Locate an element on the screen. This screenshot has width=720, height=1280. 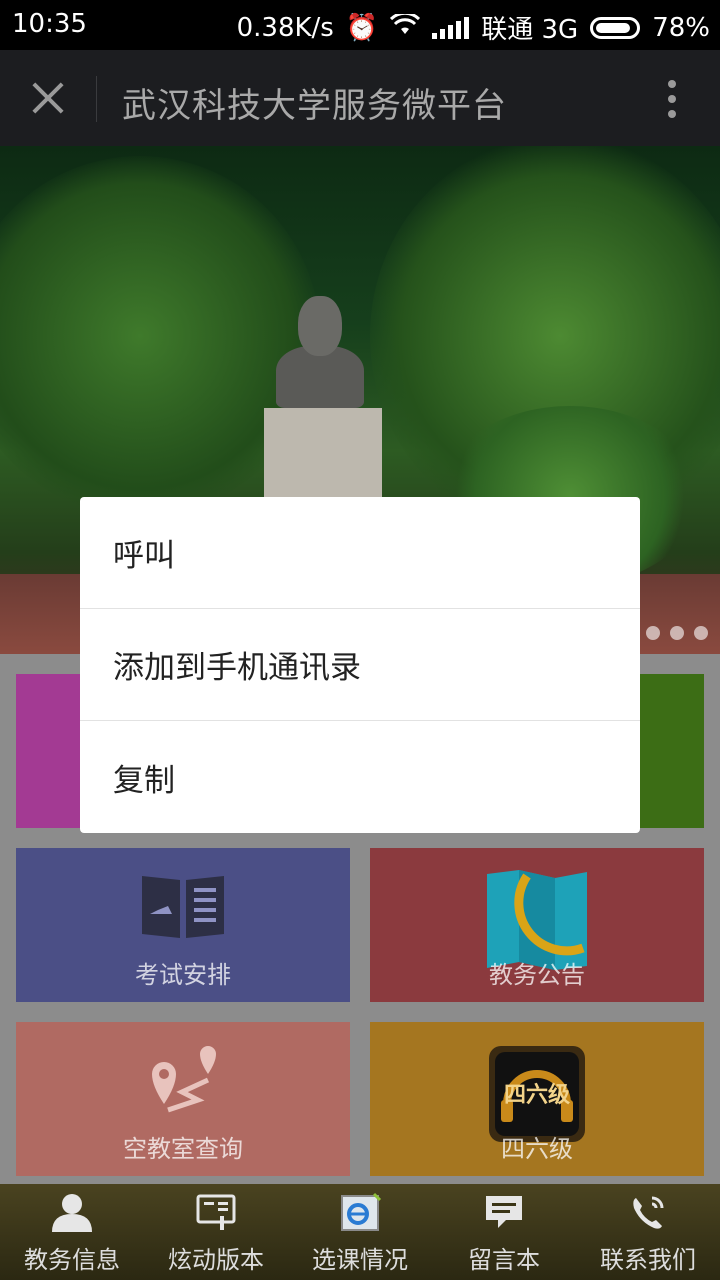
statue-head is located at coordinates (320, 326).